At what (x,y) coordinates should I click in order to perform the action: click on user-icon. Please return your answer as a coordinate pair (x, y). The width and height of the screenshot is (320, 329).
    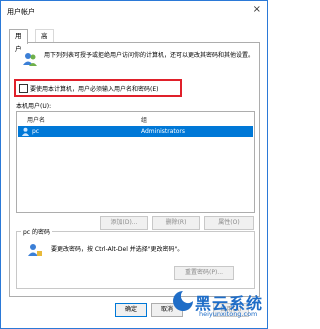
    Looking at the image, I should click on (25, 131).